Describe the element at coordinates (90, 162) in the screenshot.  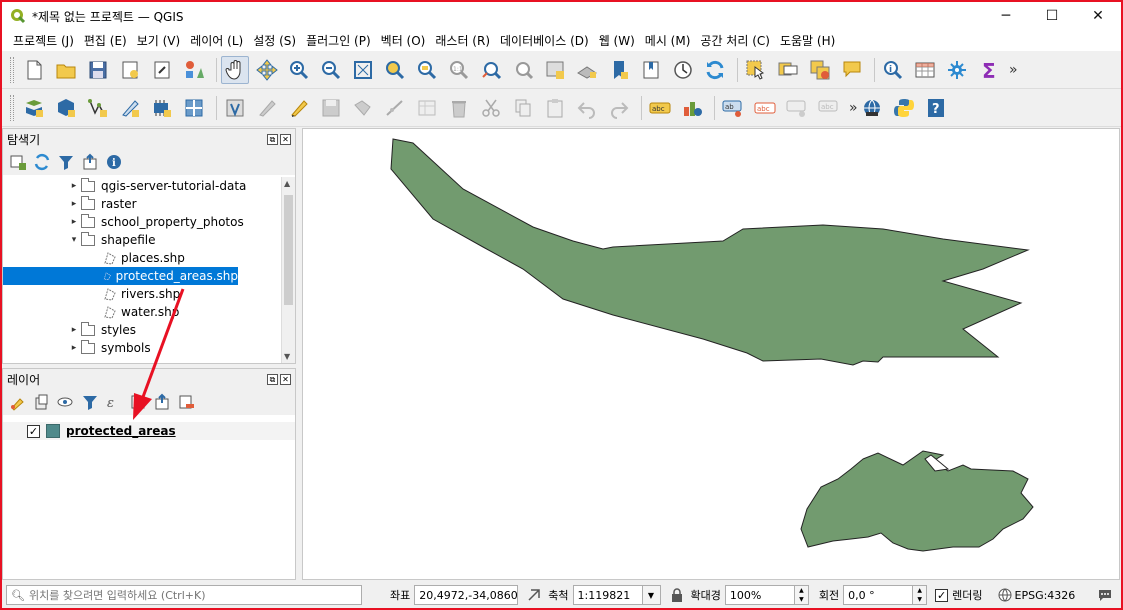
I see `collapse-all-icon` at that location.